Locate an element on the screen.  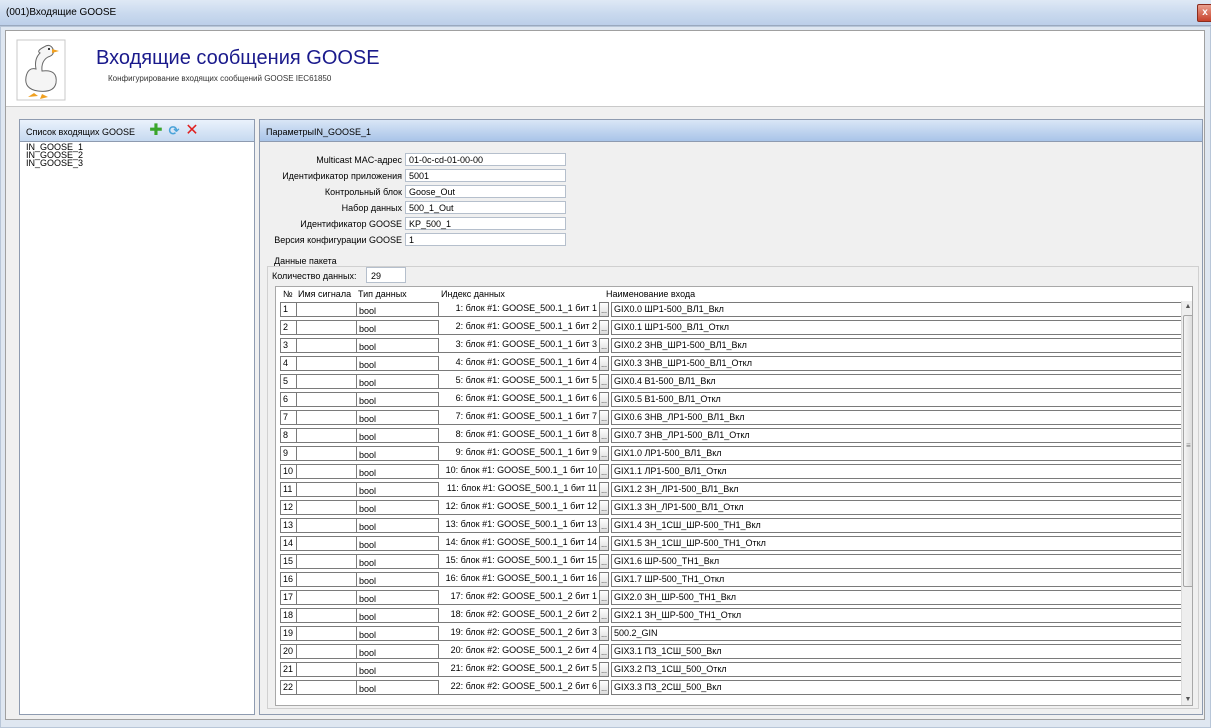
input-name-cell: GIX1.5 ЗН_1СШ_ШР-500_ТН1_Откл is located at coordinates (901, 543).